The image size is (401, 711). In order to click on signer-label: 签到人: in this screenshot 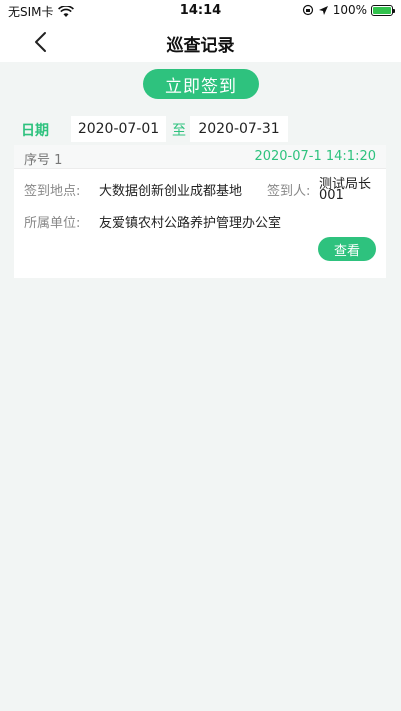, I will do `click(289, 191)`.